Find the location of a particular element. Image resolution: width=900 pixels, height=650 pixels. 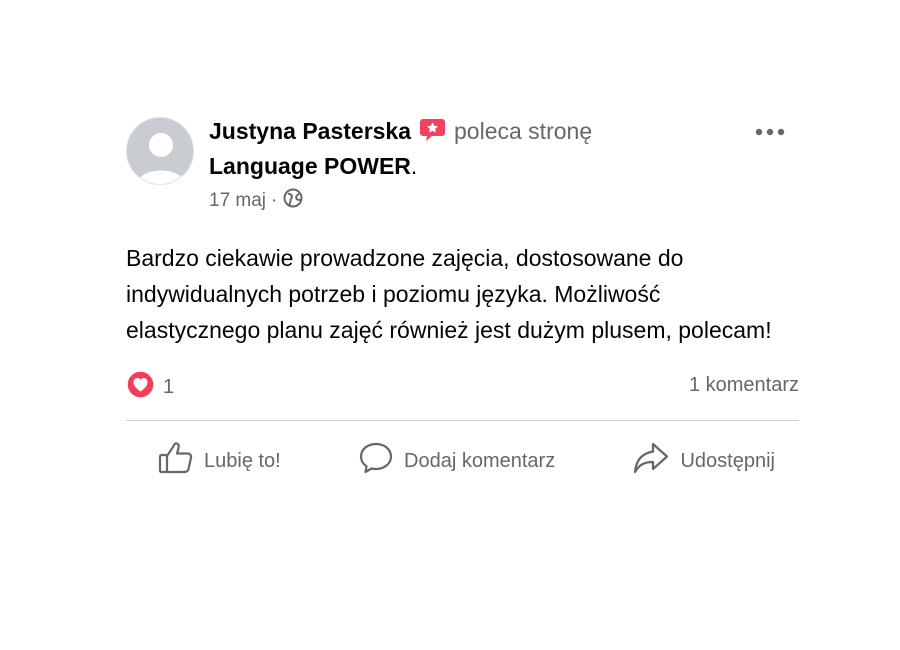

avatar is located at coordinates (160, 151).